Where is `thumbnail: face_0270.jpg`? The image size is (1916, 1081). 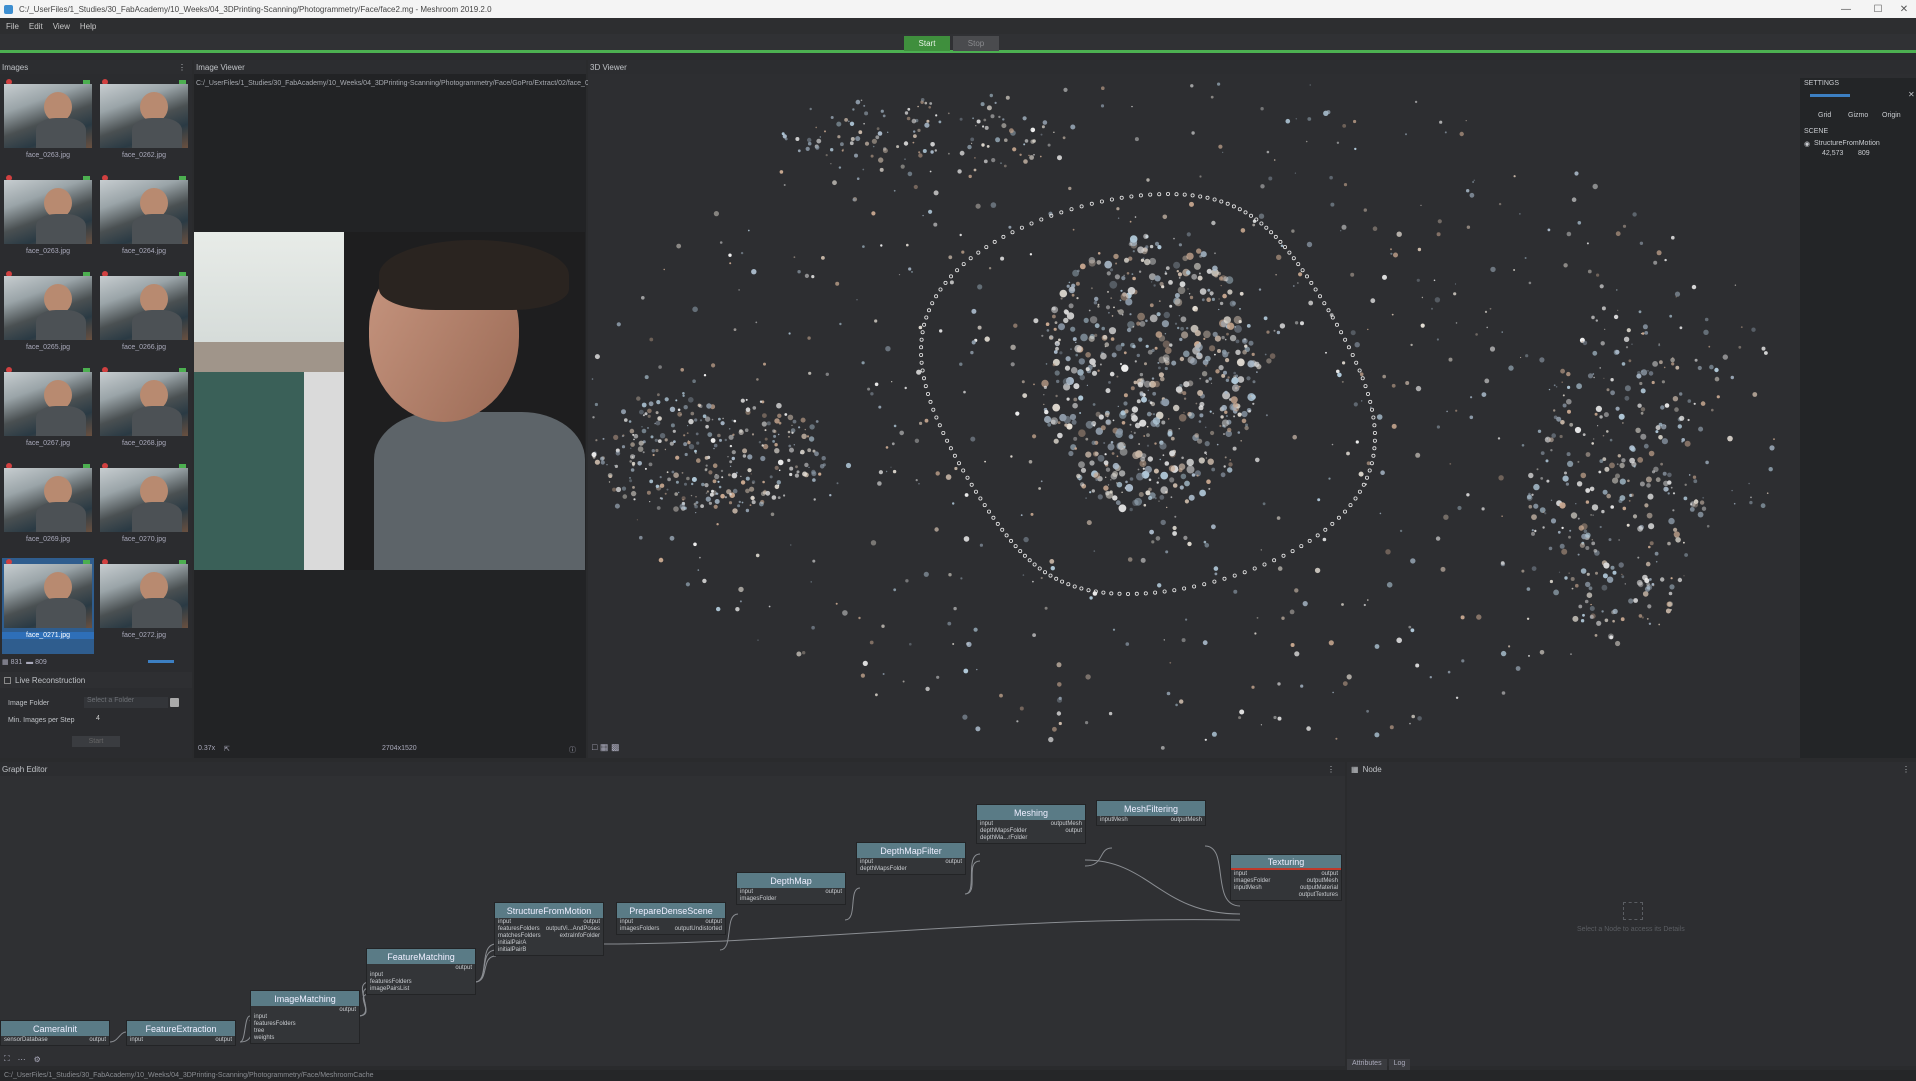
thumbnail: face_0270.jpg is located at coordinates (144, 510).